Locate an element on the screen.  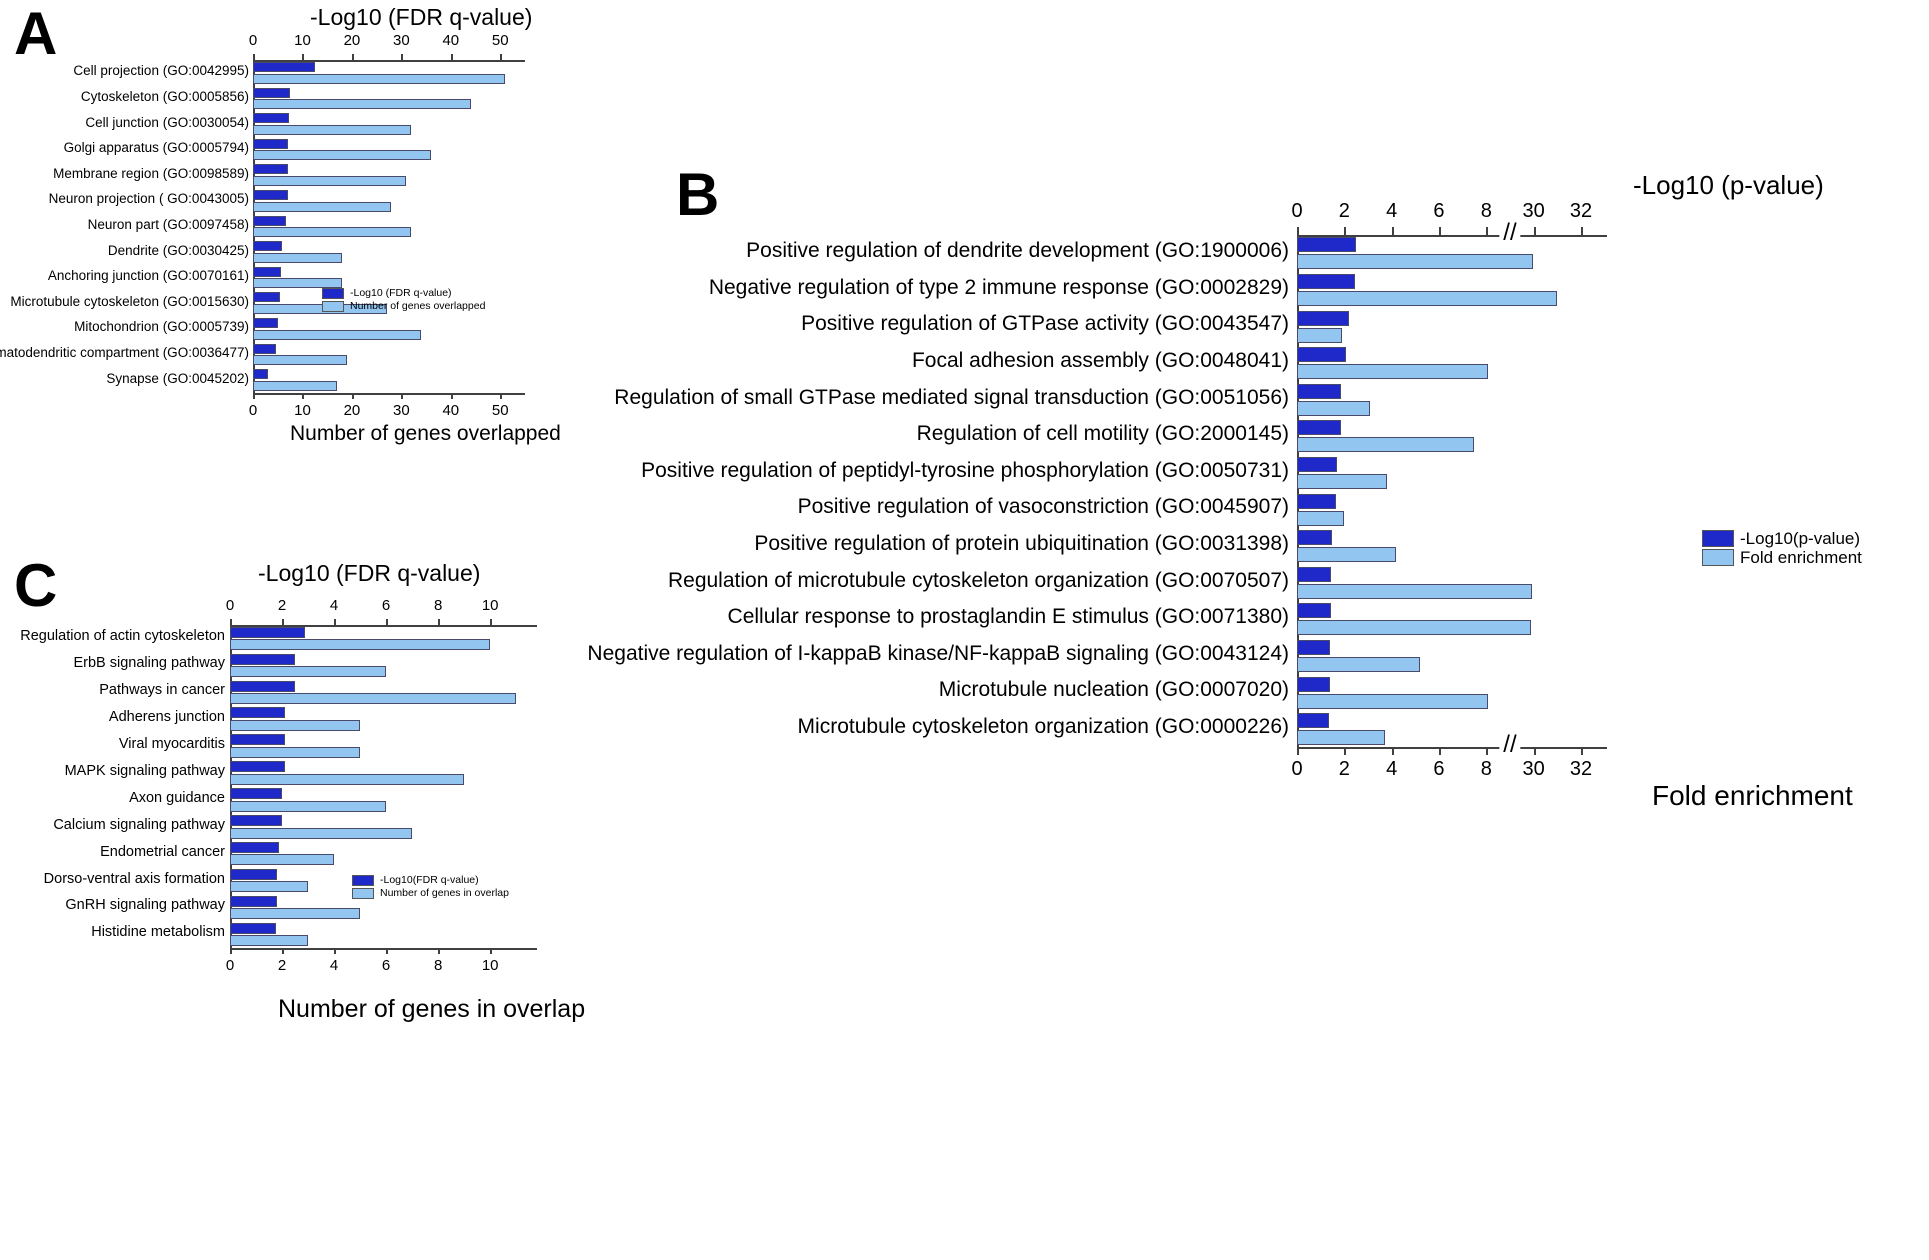
category-label: Pathways in cancer is located at coordinates (162, 690).